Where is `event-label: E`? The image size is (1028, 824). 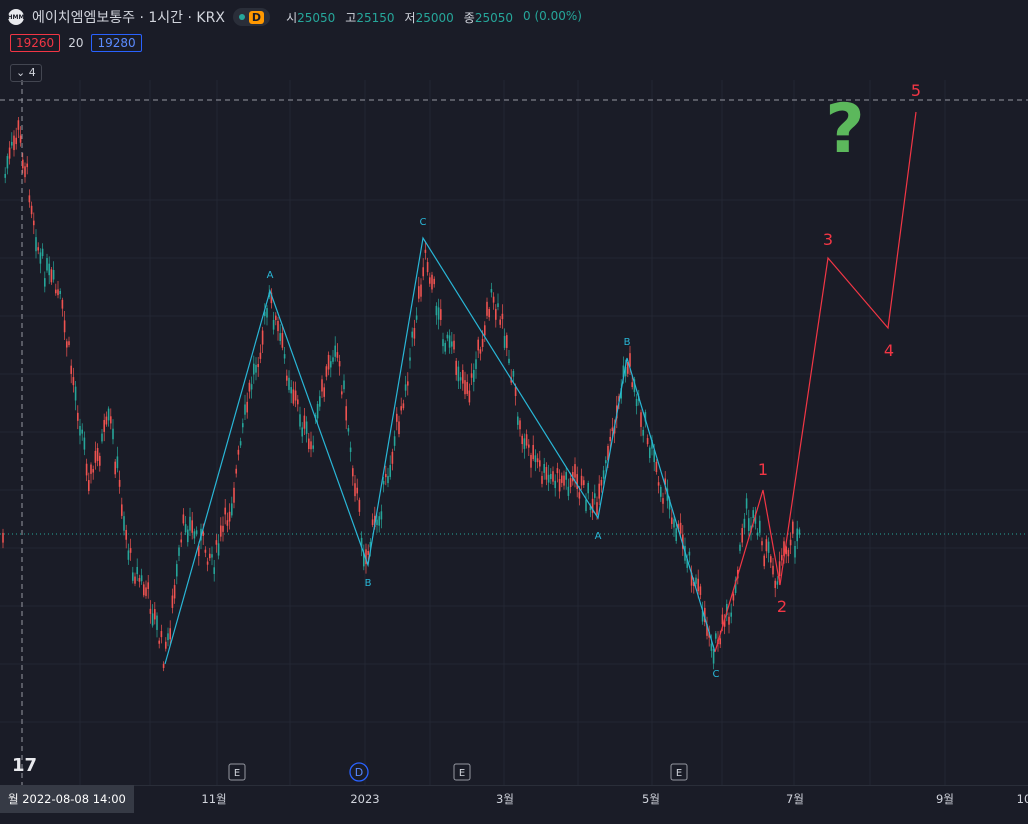 event-label: E is located at coordinates (462, 773).